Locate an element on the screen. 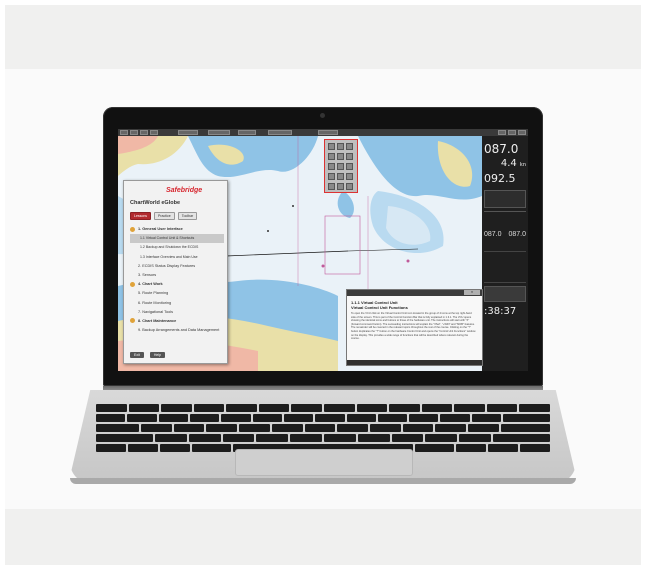 The width and height of the screenshot is (646, 570). course-title: ChartWorld eGlobe is located at coordinates (155, 203).